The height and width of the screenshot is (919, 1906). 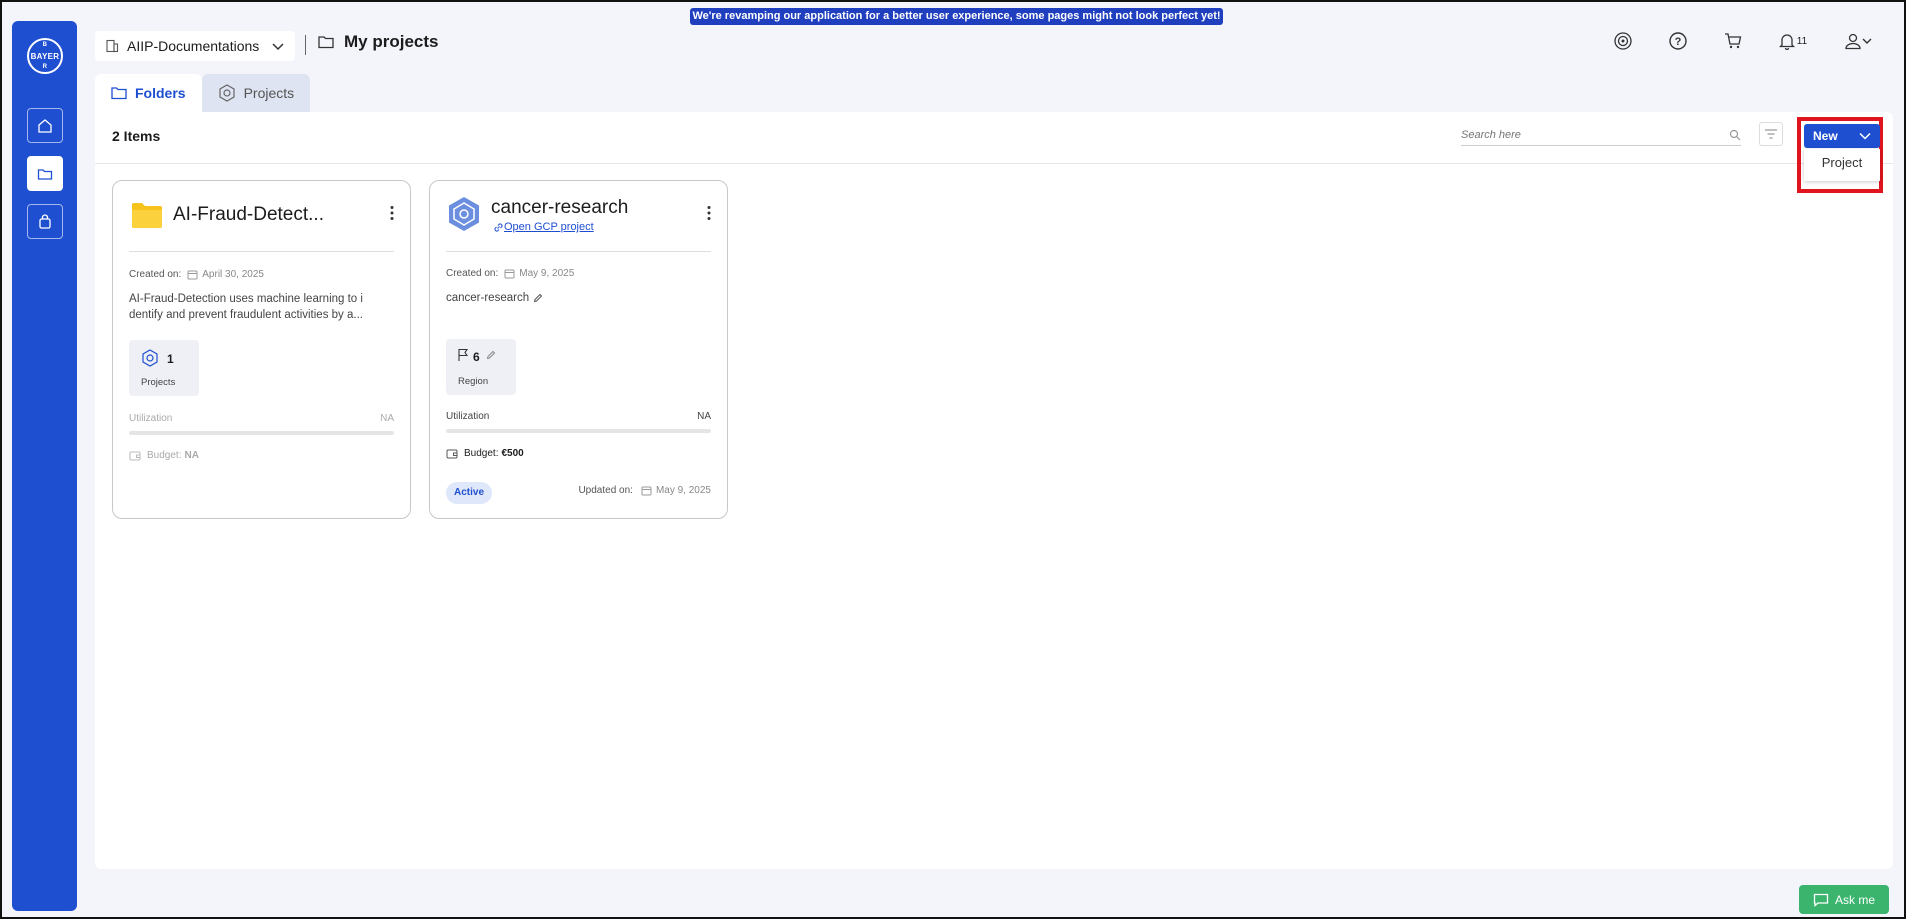 What do you see at coordinates (378, 42) in the screenshot?
I see `page-title: My projects` at bounding box center [378, 42].